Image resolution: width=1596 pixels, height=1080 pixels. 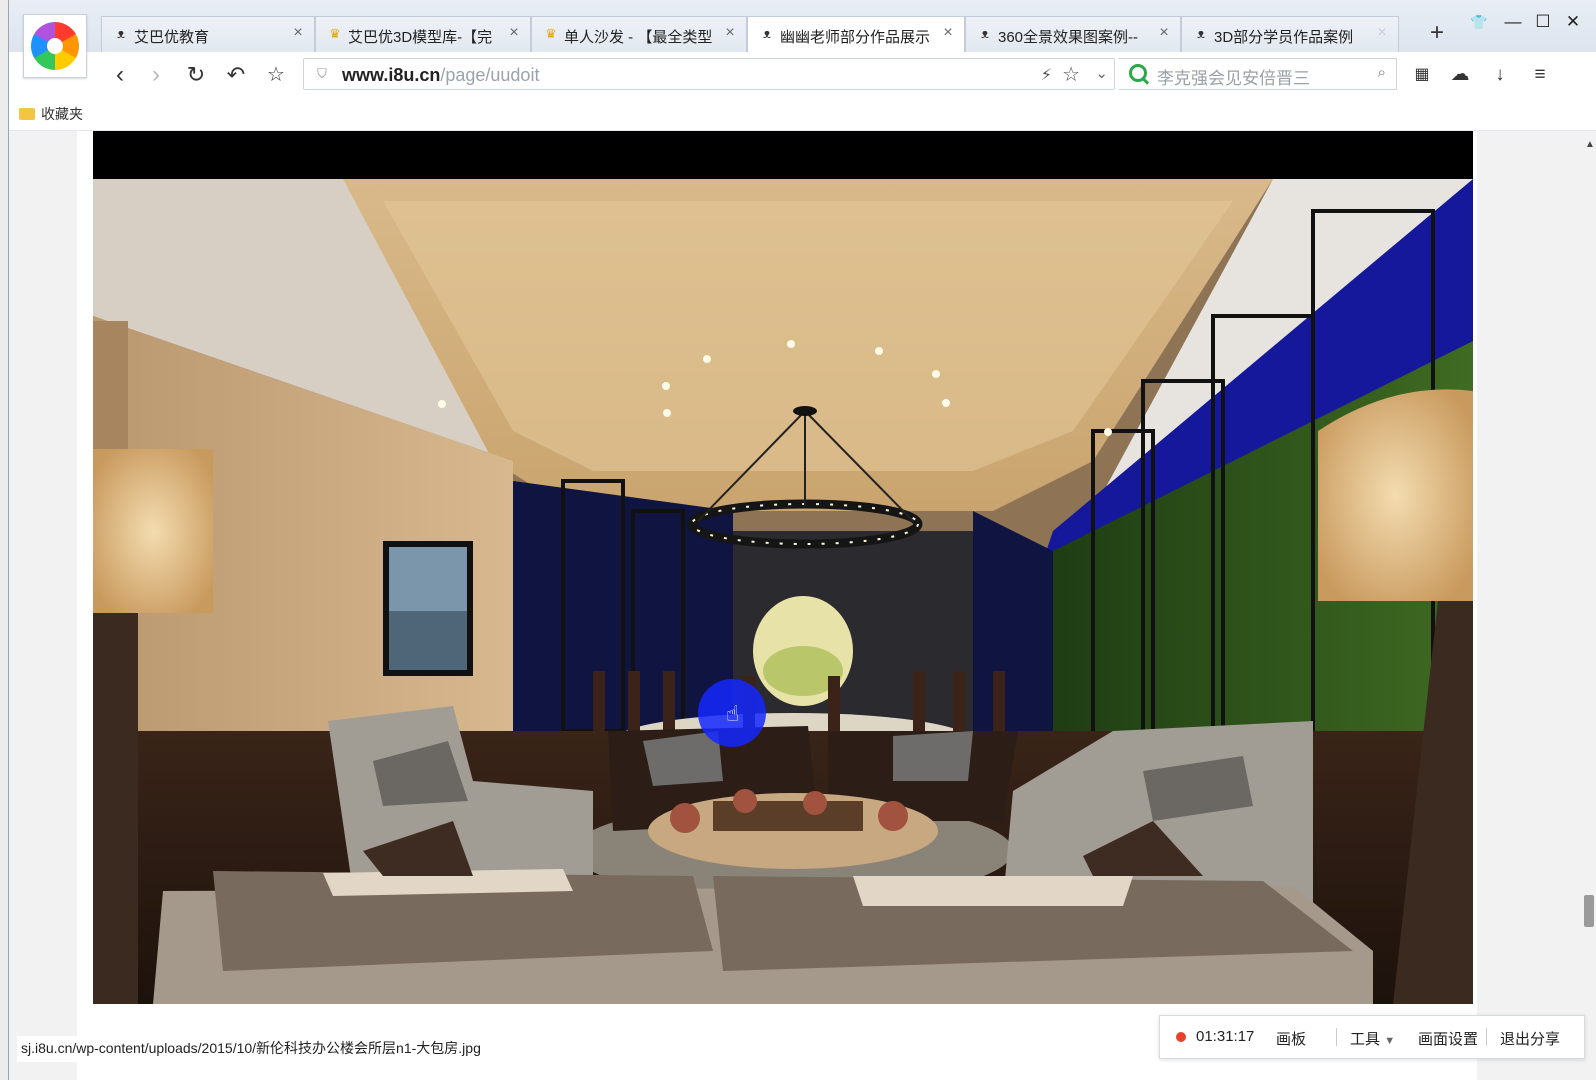 I want to click on cursor-highlight: ☝, so click(x=732, y=713).